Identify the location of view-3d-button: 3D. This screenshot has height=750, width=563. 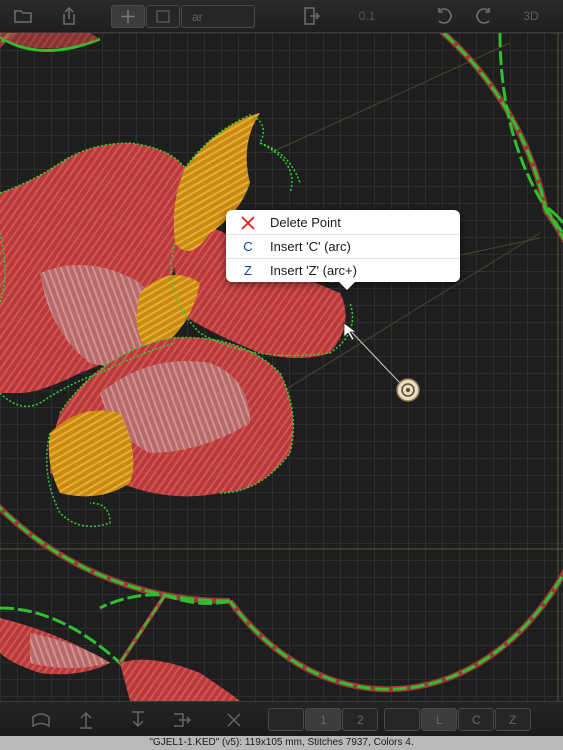
(531, 16).